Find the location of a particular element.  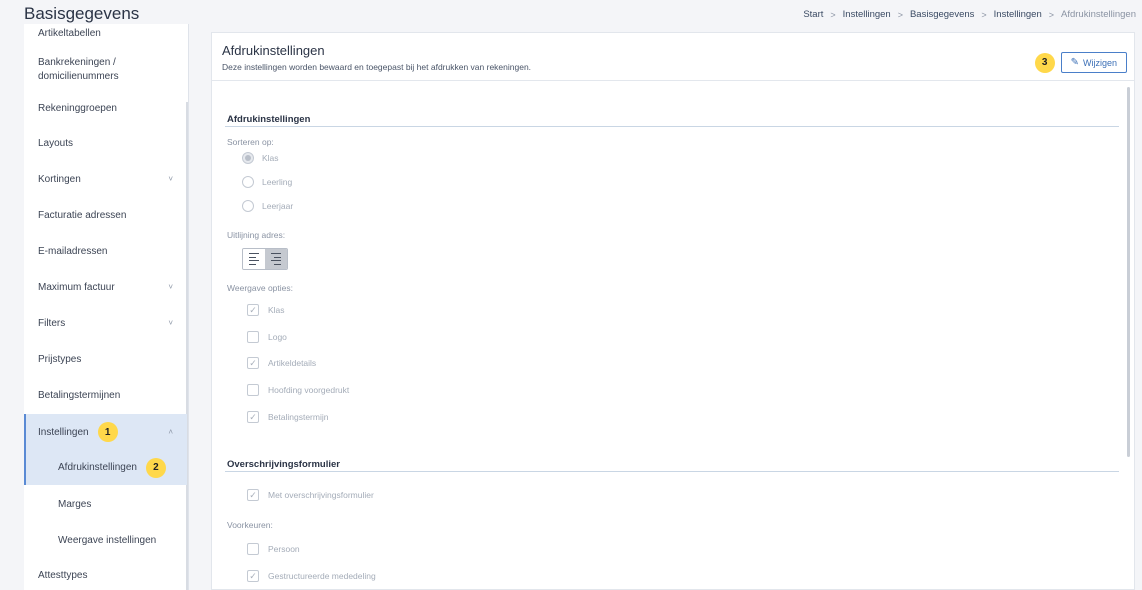

sidebar-item-label: Betalingstermijnen is located at coordinates (79, 395).